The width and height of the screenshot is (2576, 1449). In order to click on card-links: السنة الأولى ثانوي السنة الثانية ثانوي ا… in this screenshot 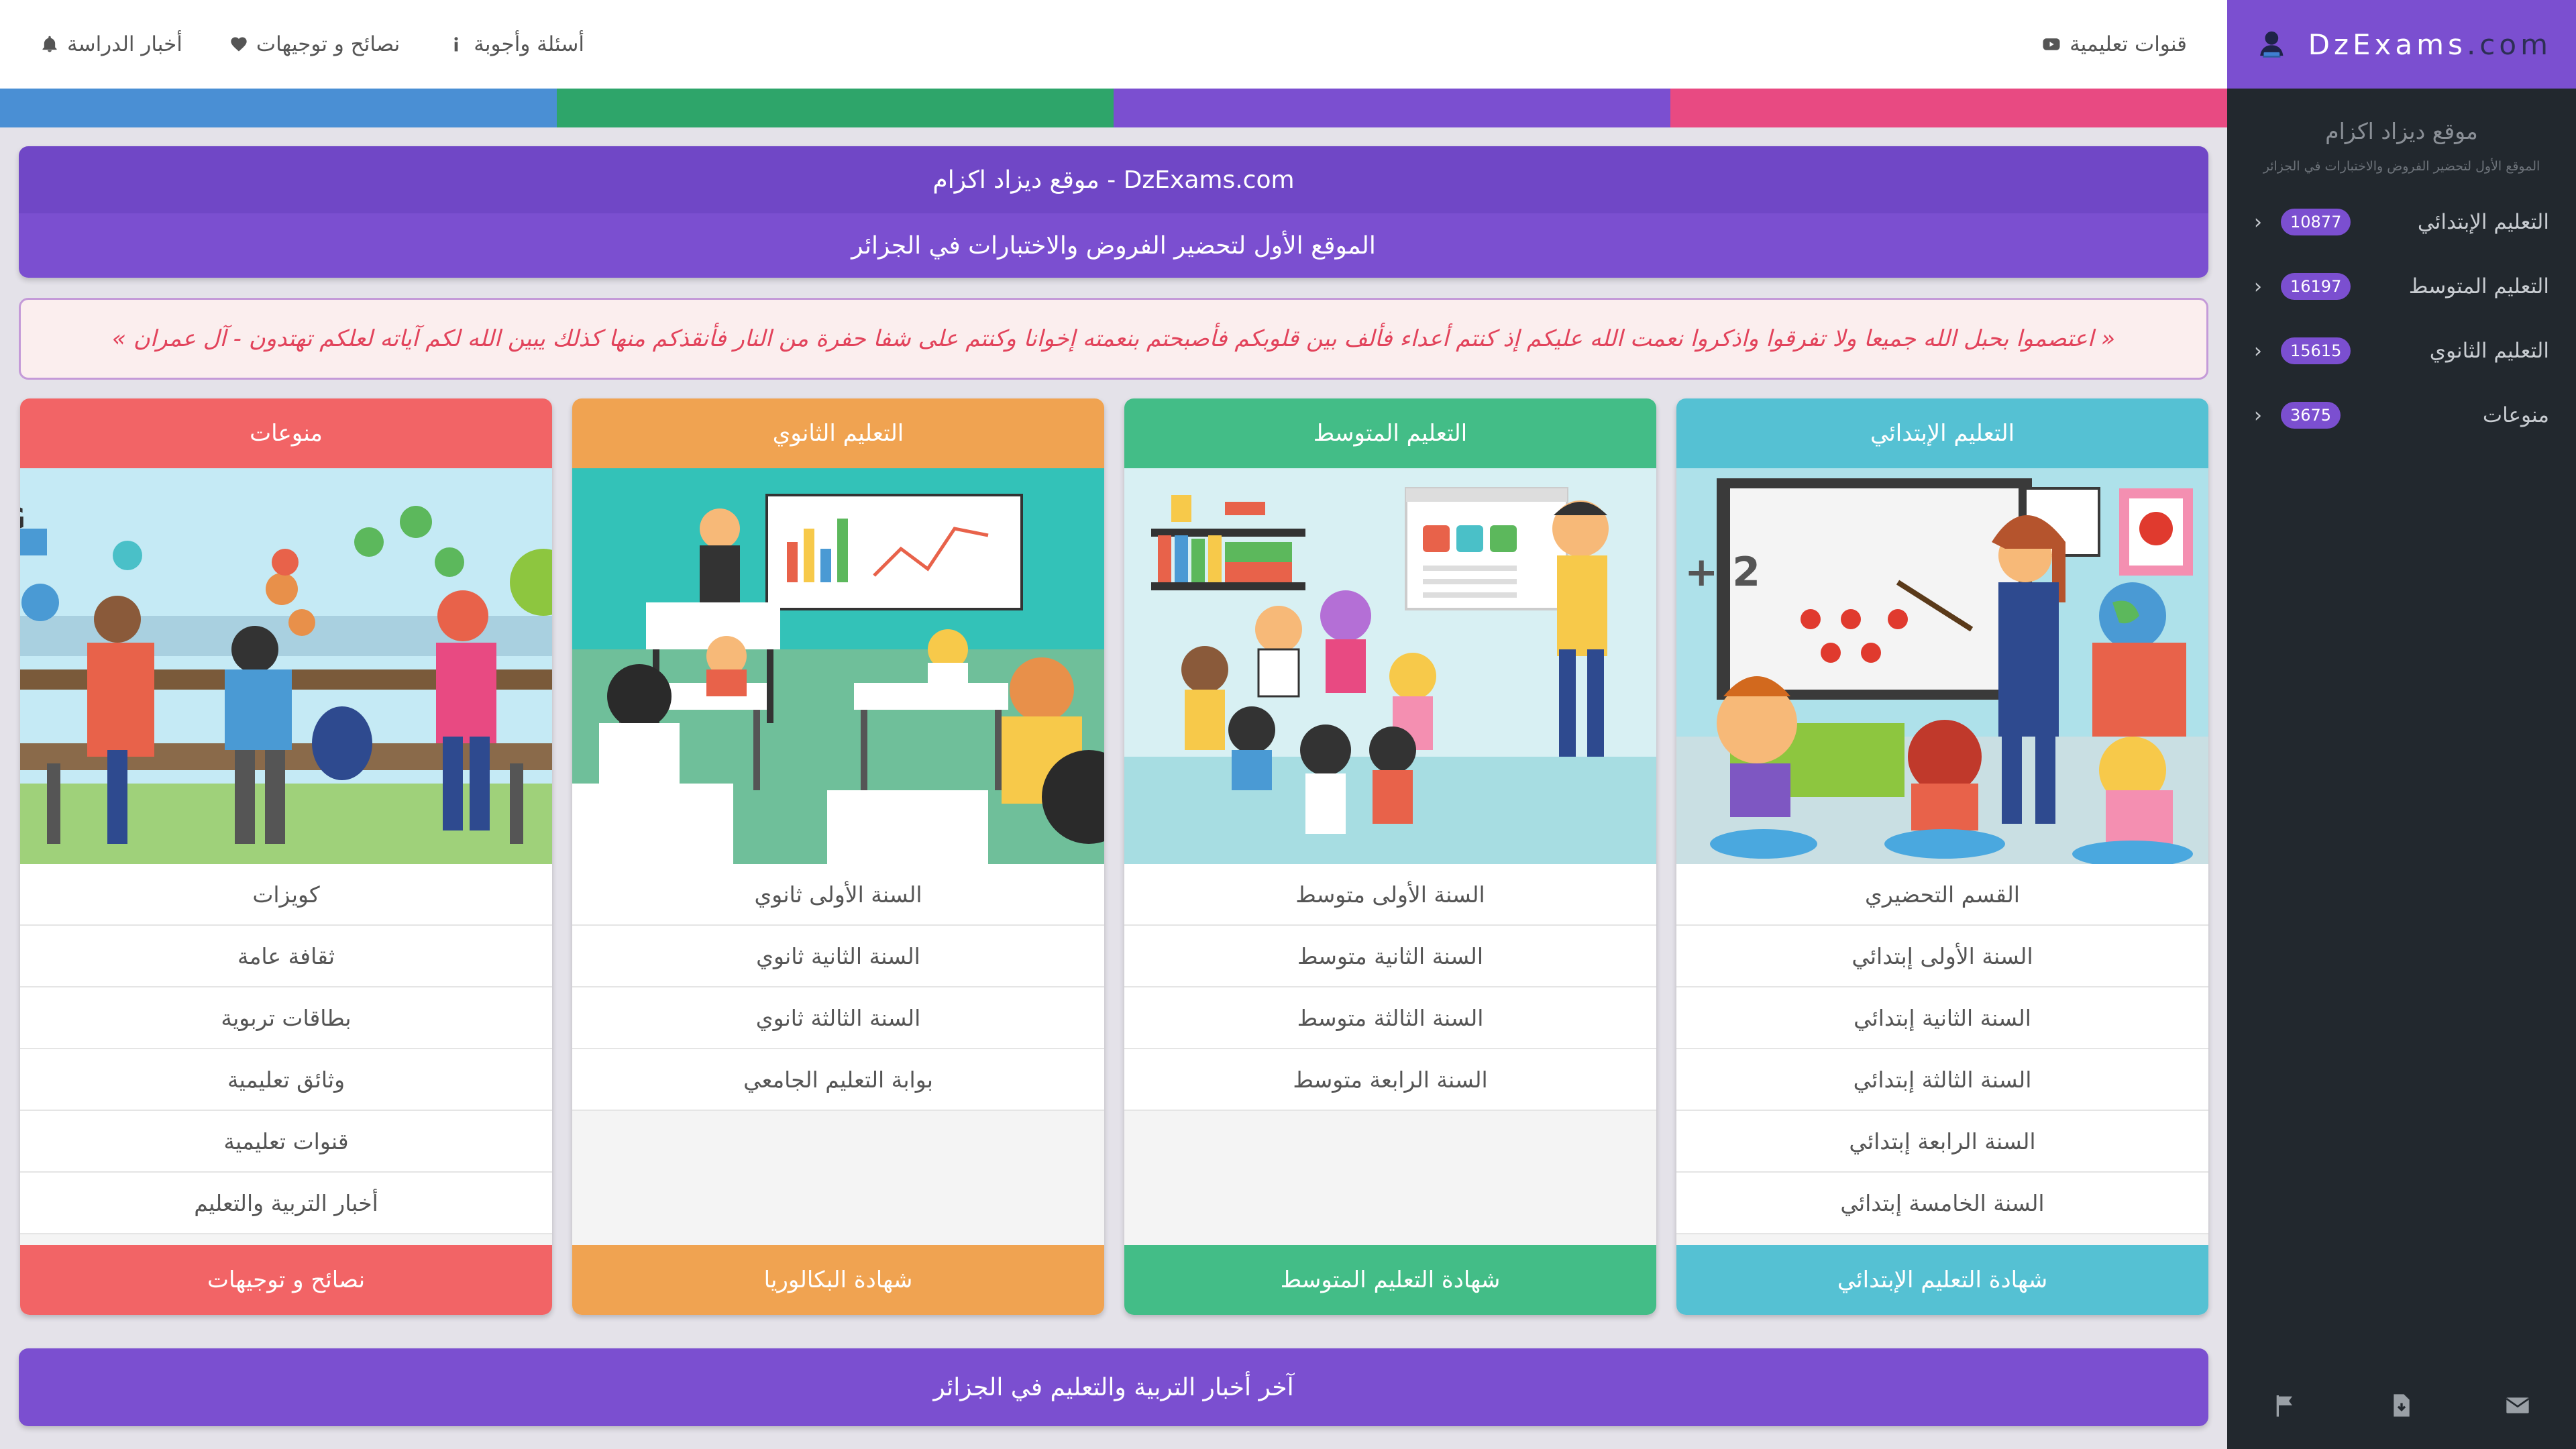, I will do `click(838, 987)`.